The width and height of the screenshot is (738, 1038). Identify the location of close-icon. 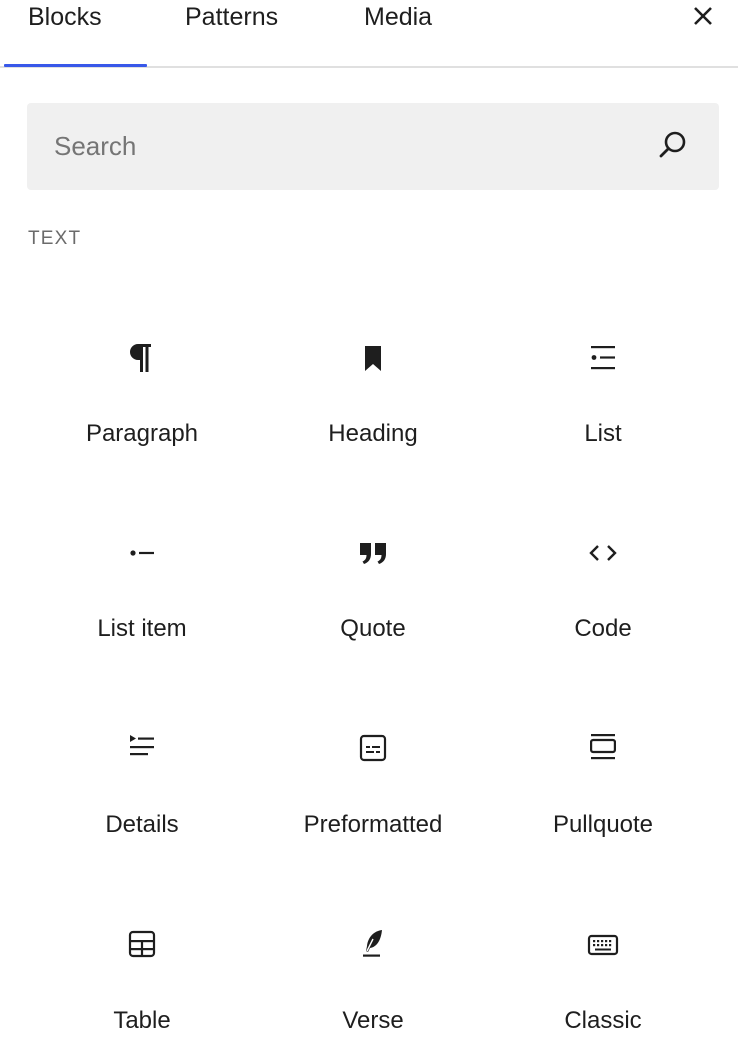
(703, 16).